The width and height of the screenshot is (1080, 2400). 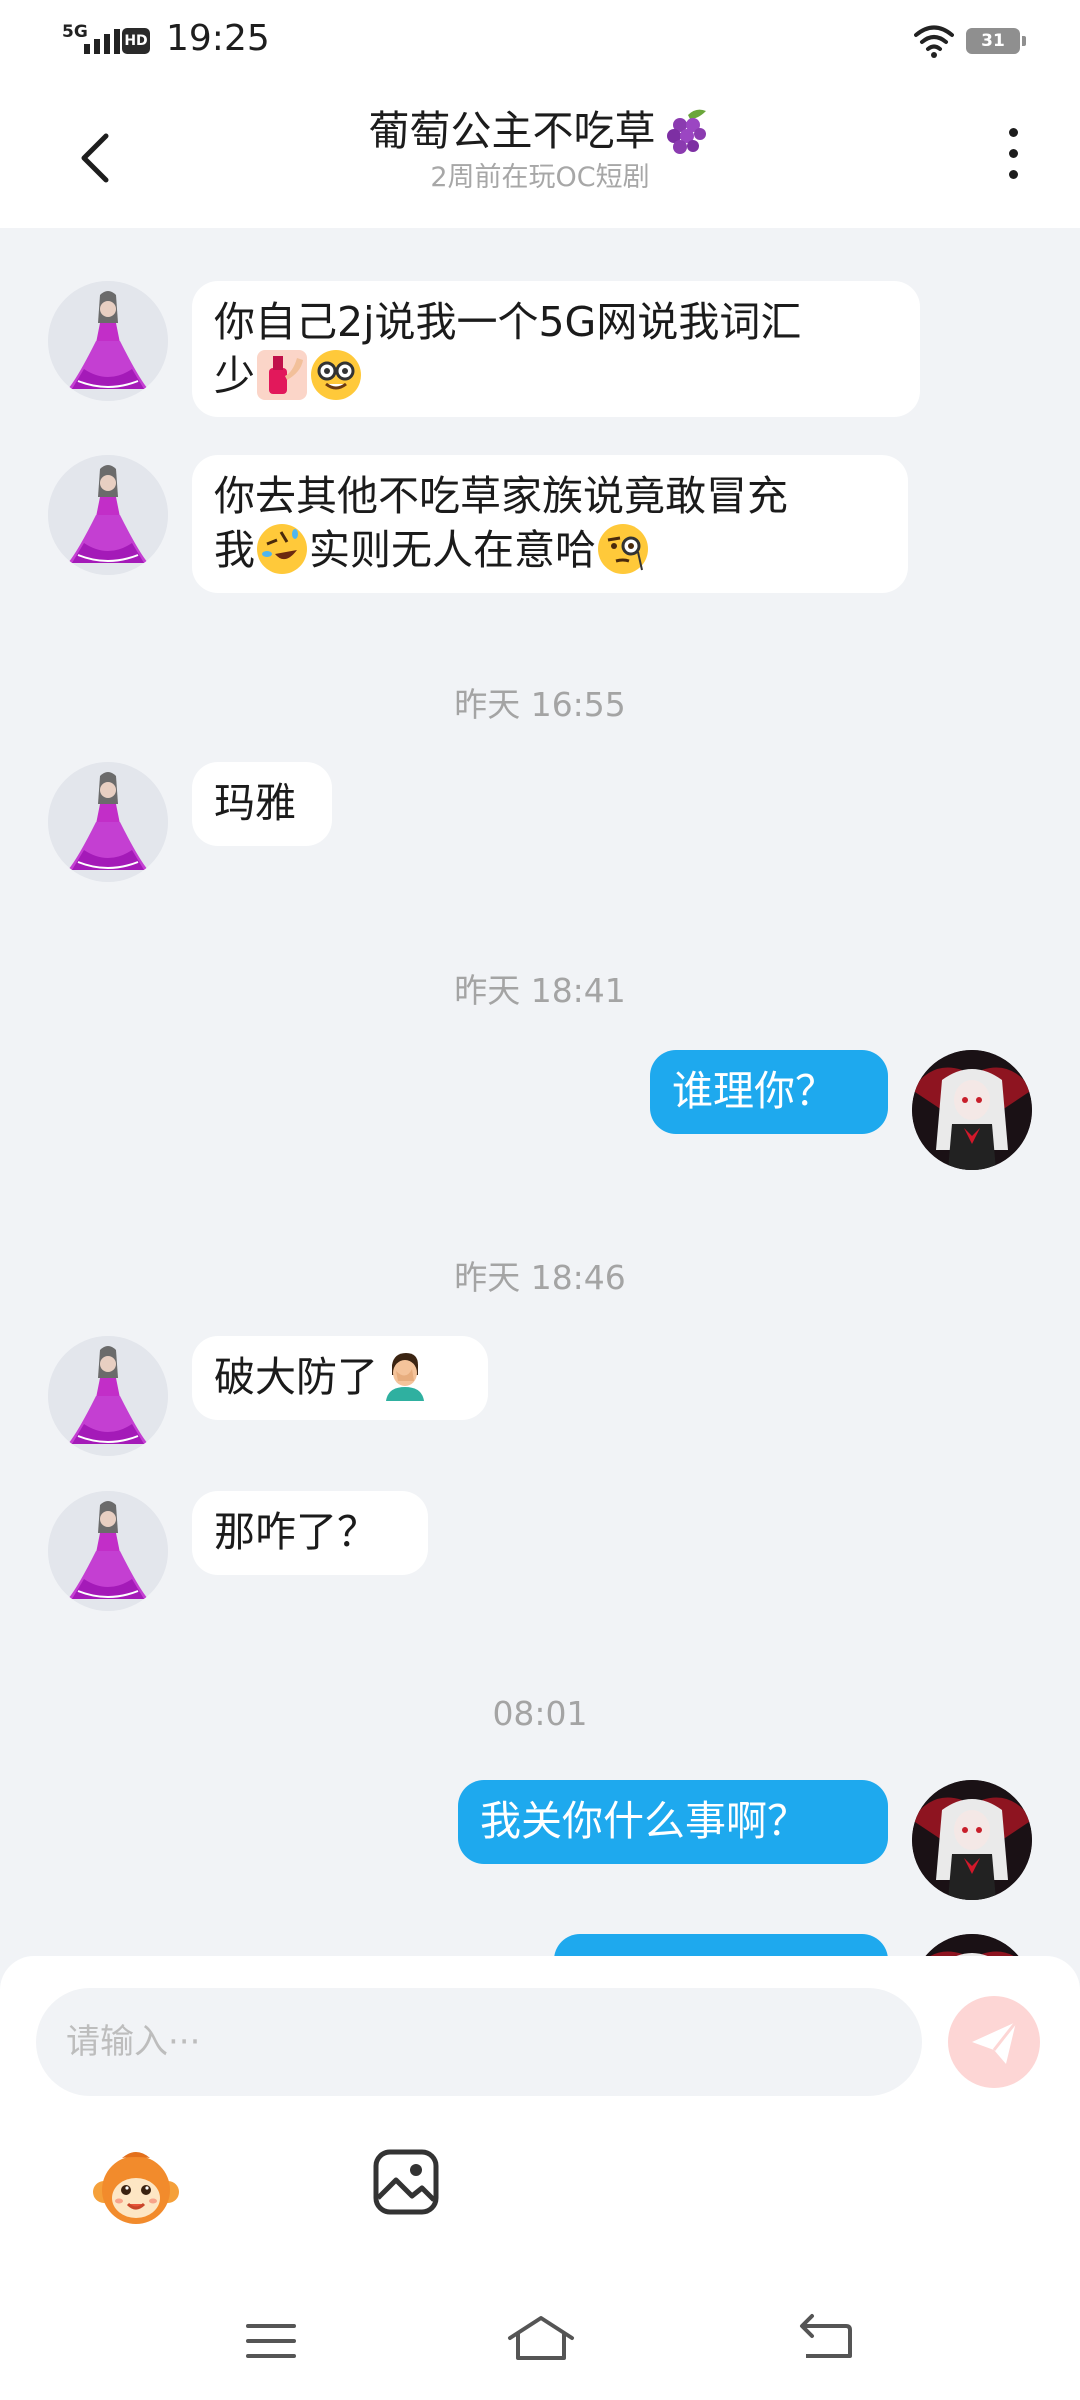 I want to click on message-text: 谁理你？, so click(x=754, y=1091).